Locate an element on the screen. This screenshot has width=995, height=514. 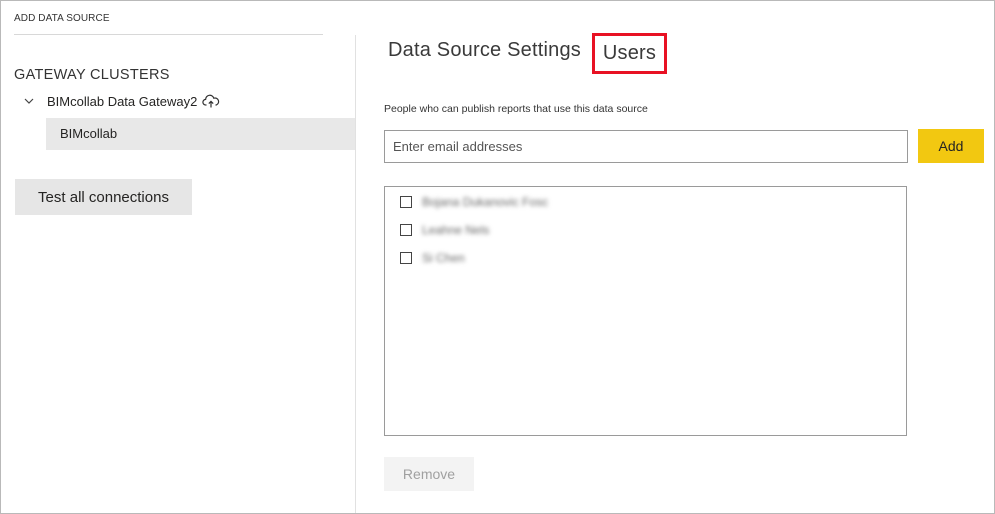
panel-divider is located at coordinates (355, 274).